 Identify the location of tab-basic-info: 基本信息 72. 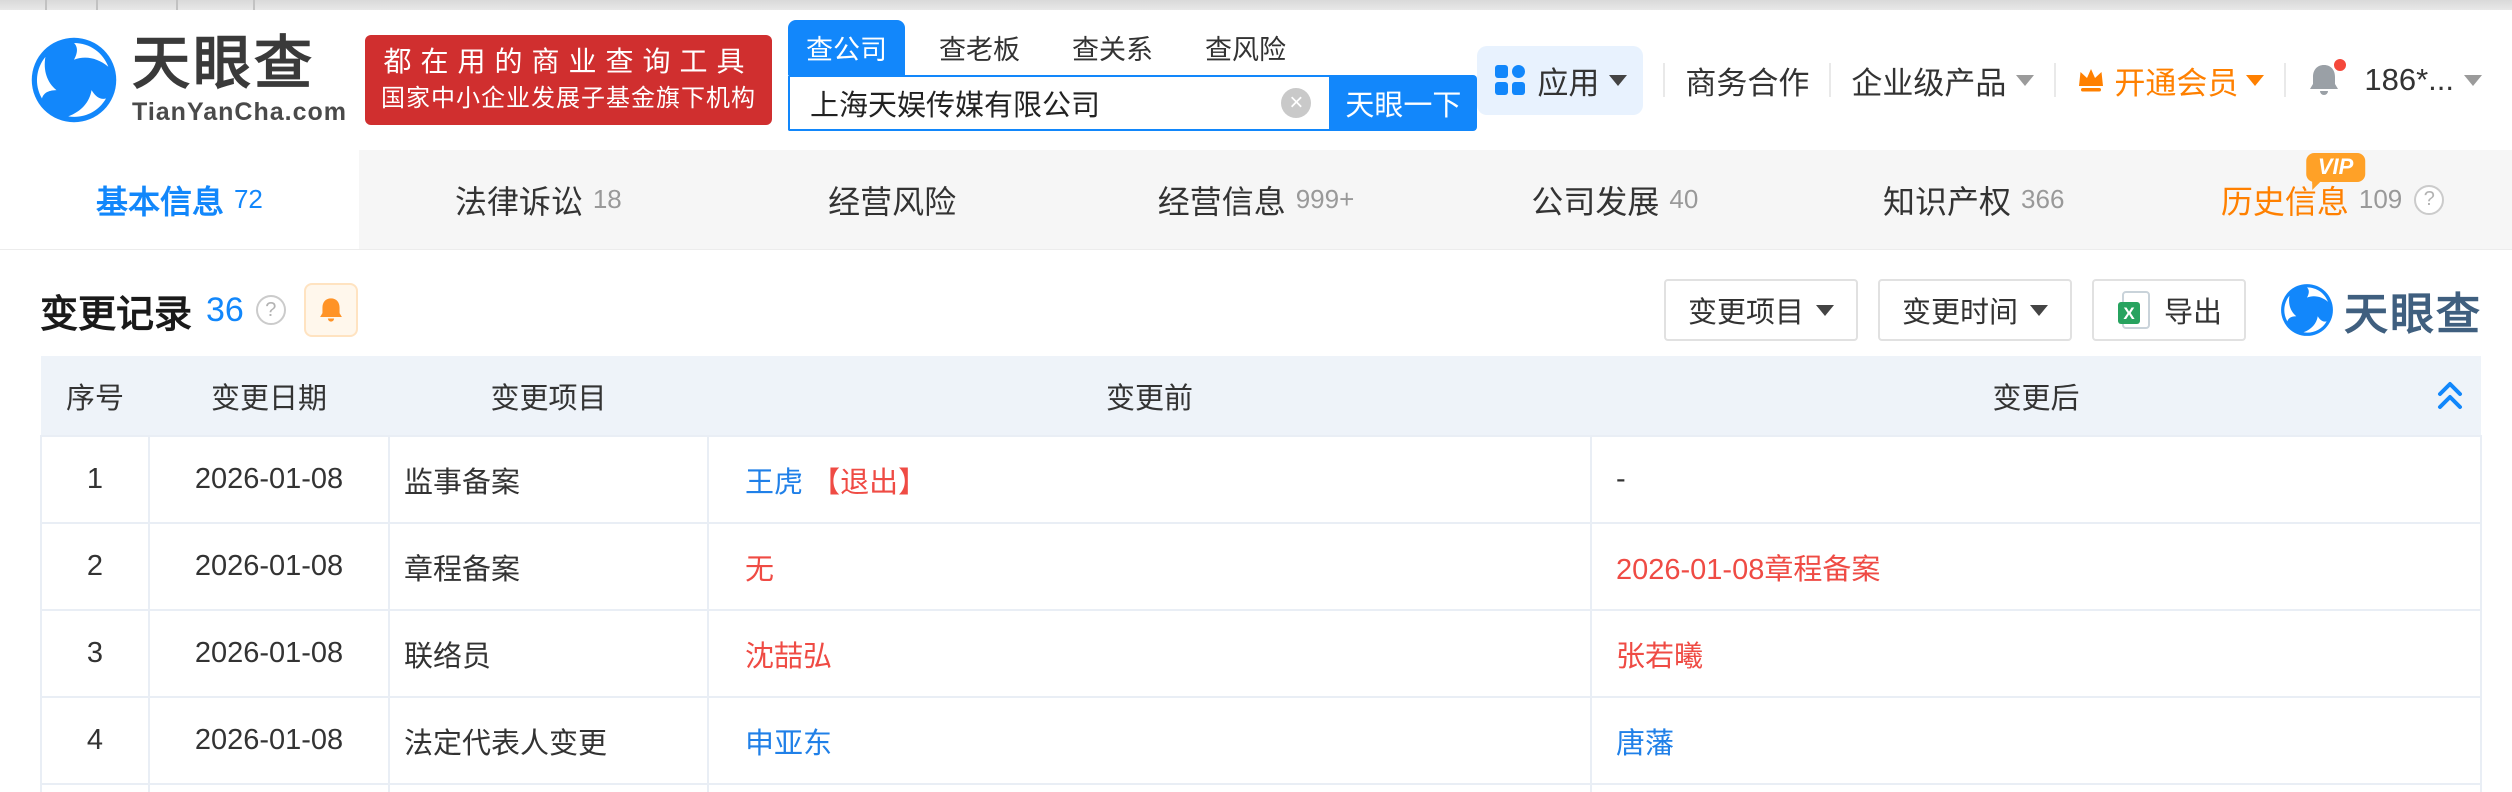
(179, 199).